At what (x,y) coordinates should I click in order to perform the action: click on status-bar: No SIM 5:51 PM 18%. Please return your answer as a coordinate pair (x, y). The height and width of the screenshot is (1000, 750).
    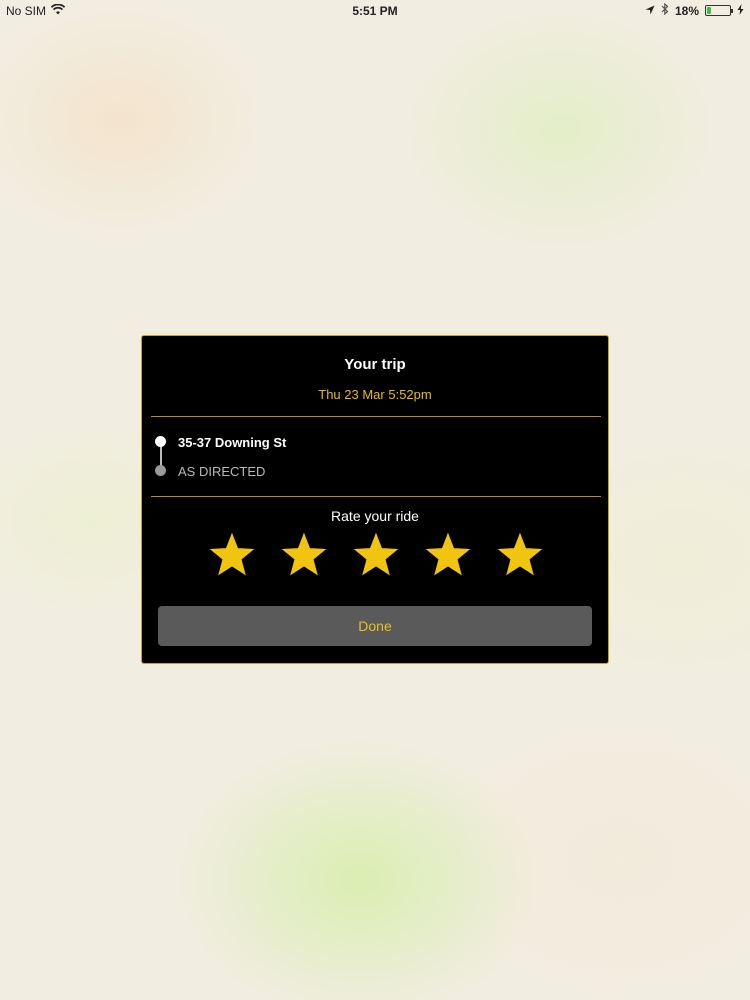
    Looking at the image, I should click on (375, 11).